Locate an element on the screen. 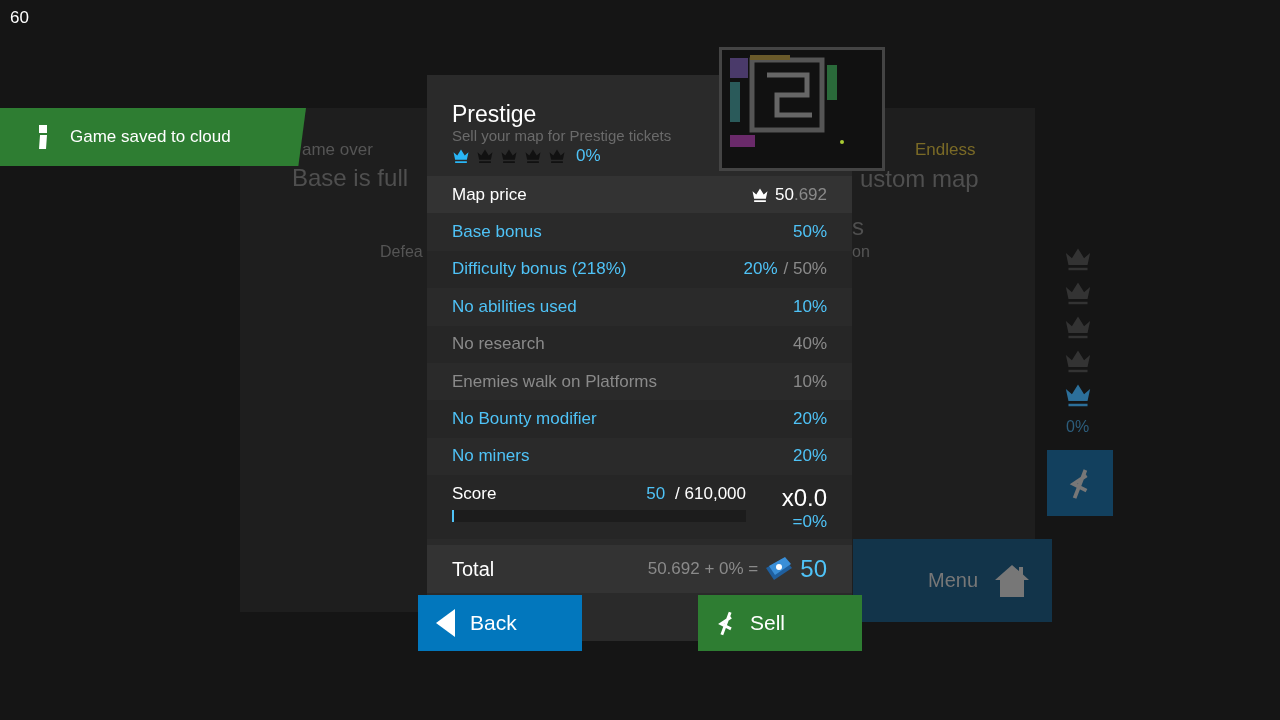 Image resolution: width=1280 pixels, height=720 pixels. score-percent: =0% is located at coordinates (809, 522).